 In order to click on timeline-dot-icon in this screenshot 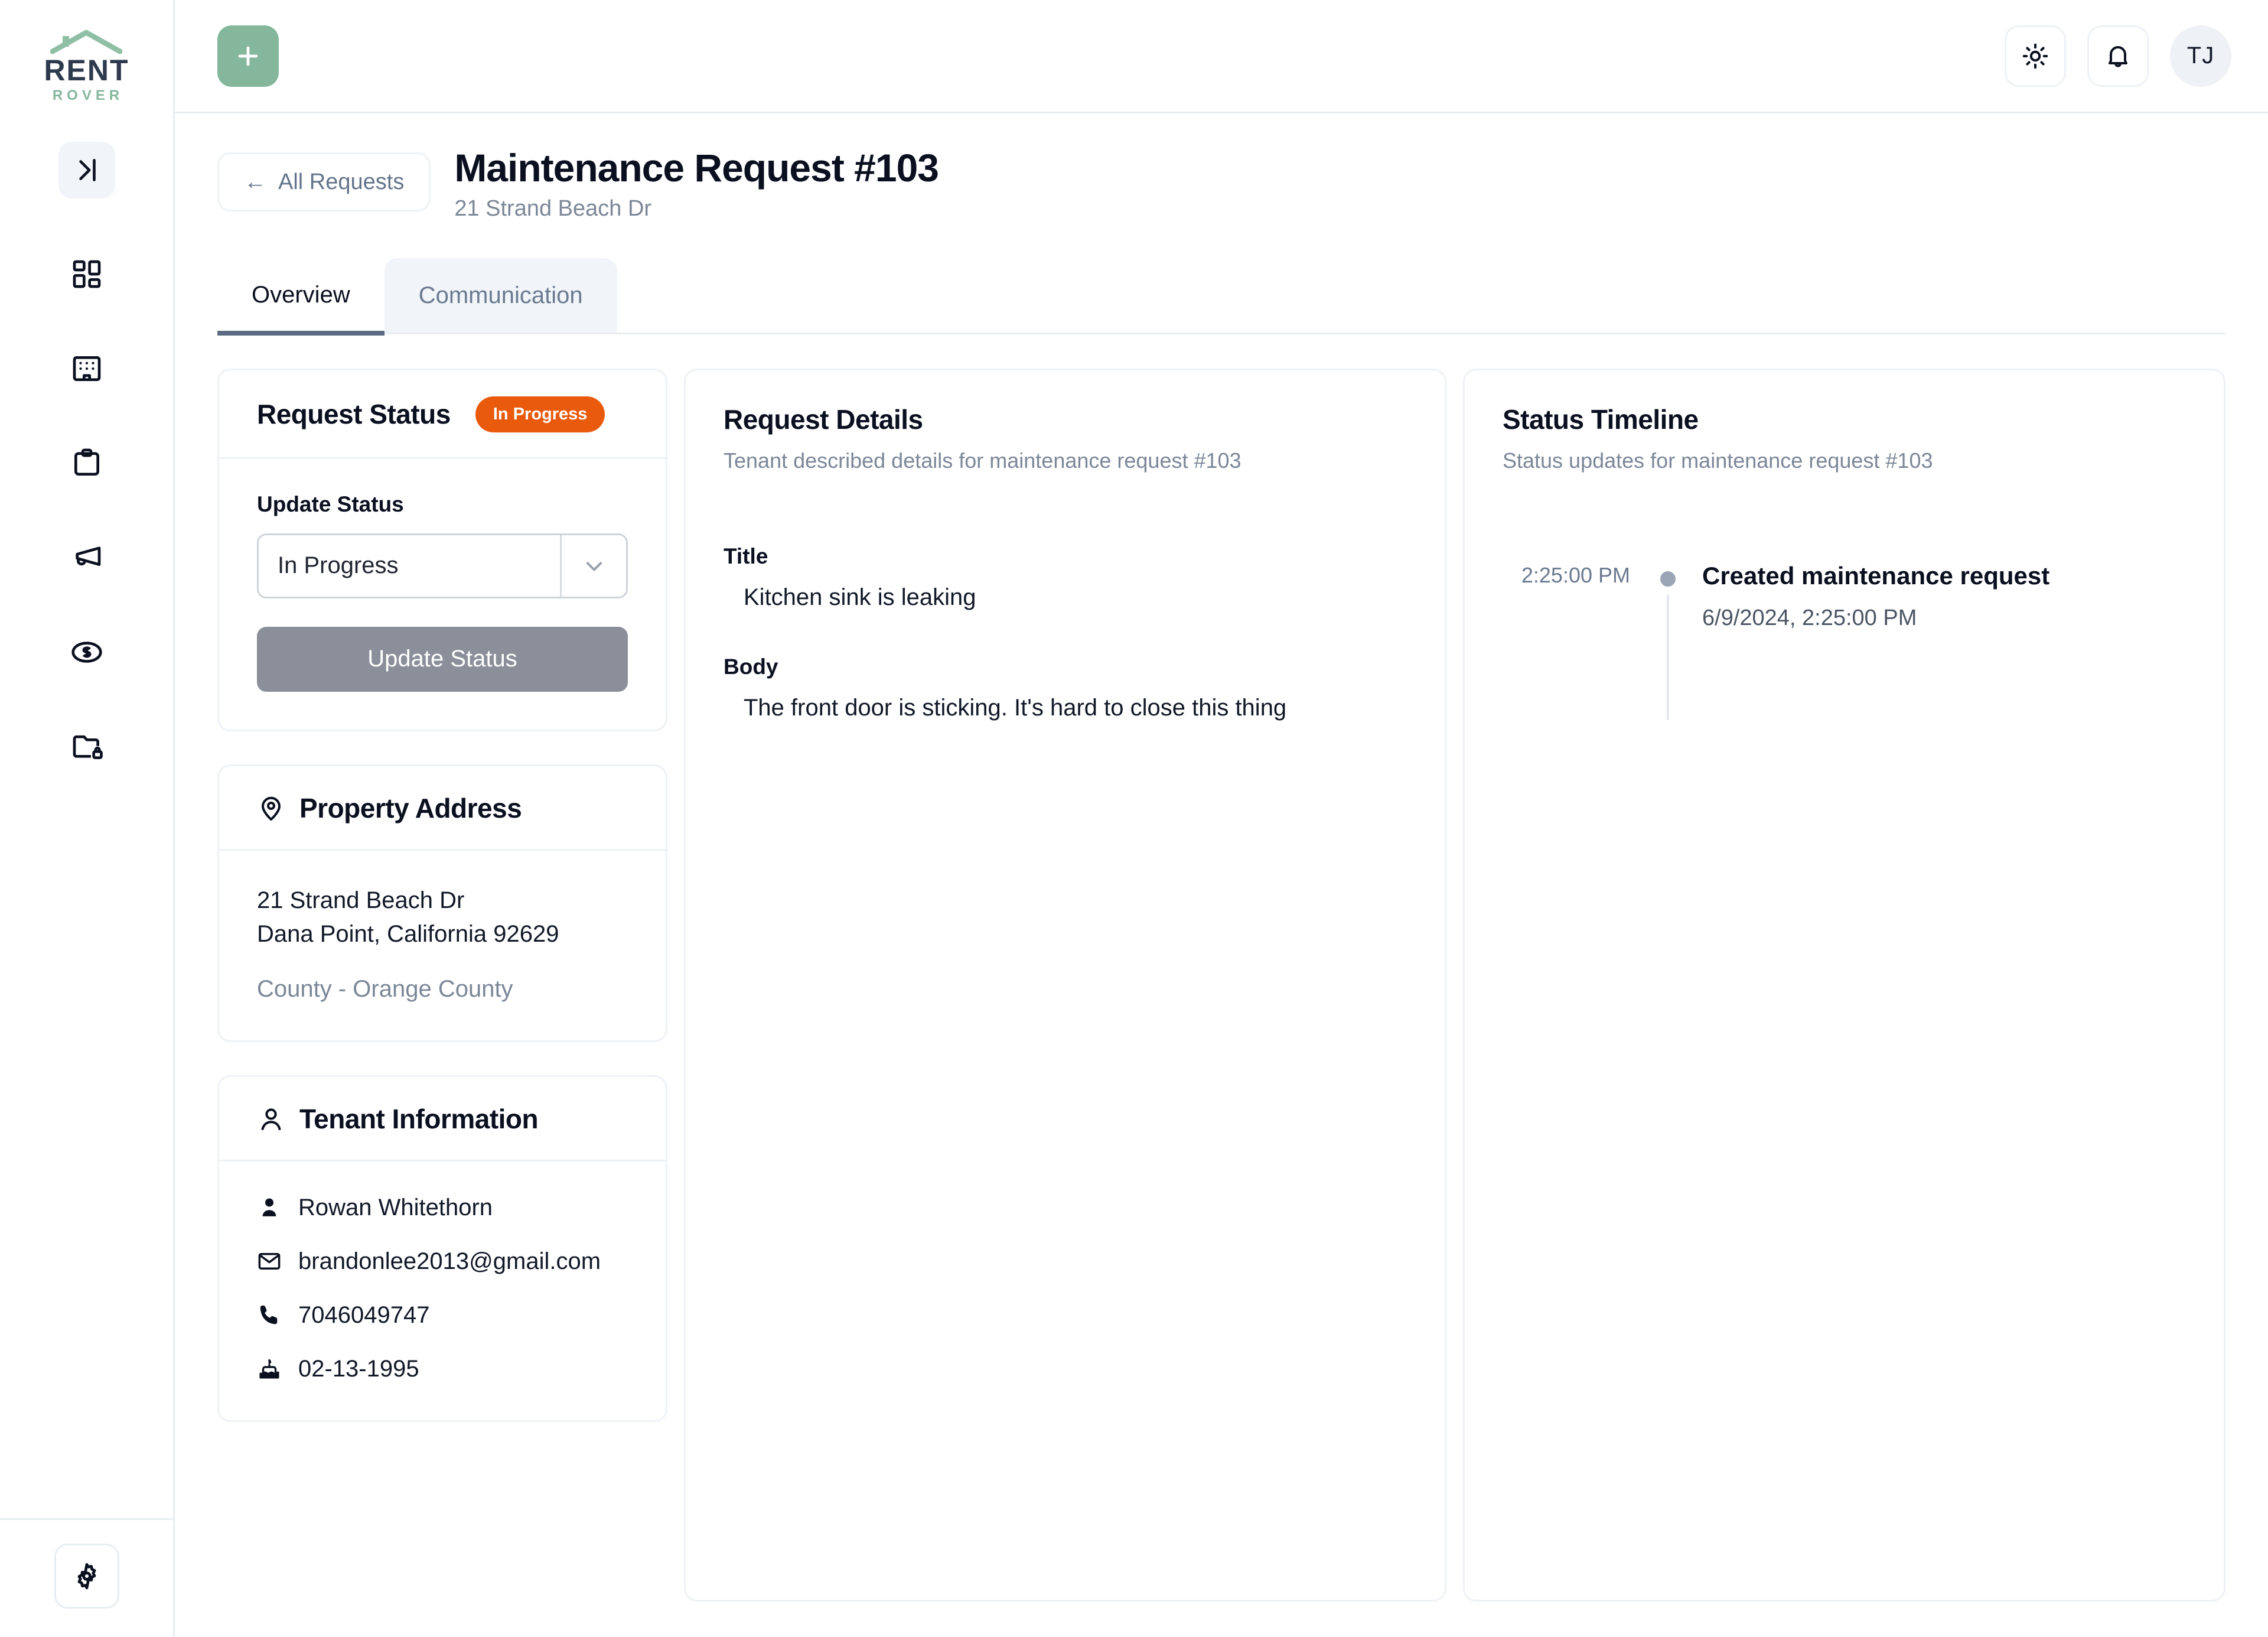, I will do `click(1668, 579)`.